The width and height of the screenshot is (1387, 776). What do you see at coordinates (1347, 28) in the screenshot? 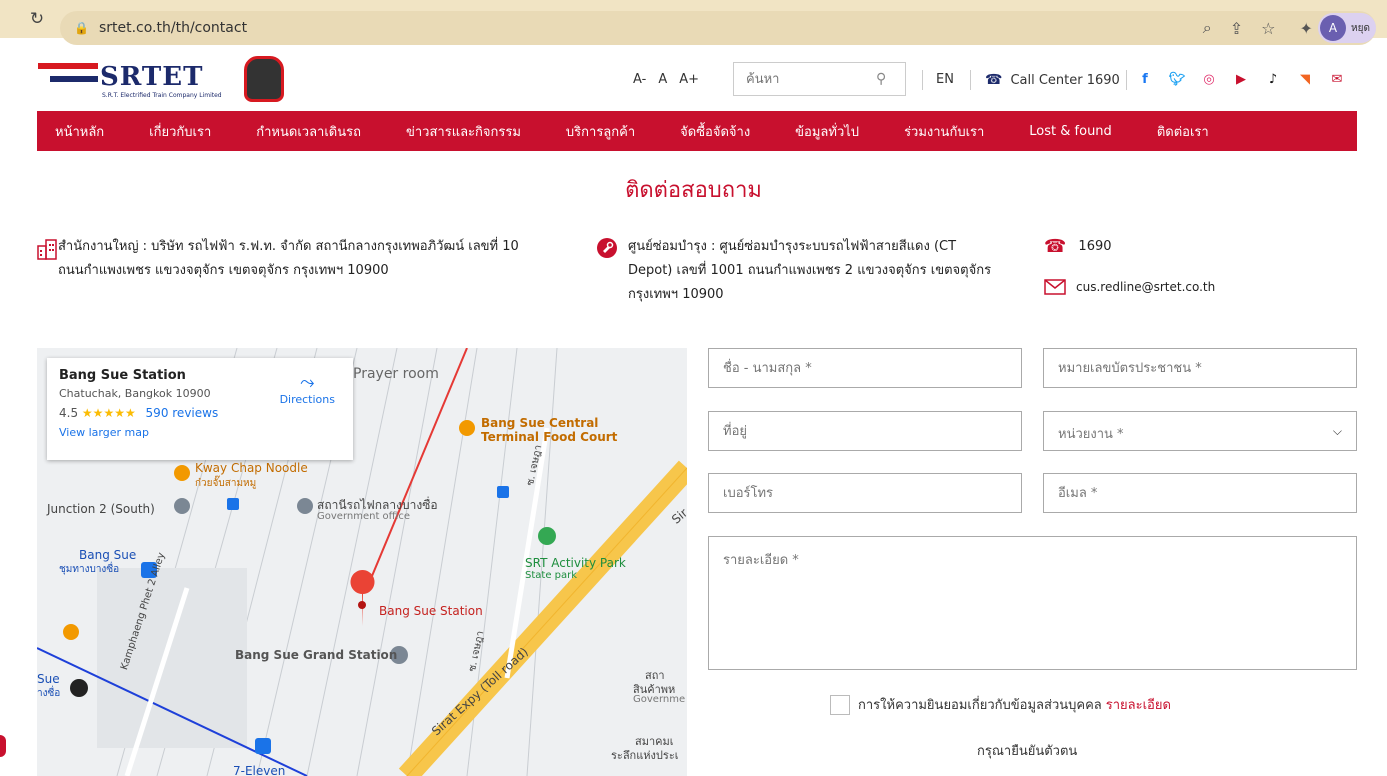
I see `profile-button: A หยุด` at bounding box center [1347, 28].